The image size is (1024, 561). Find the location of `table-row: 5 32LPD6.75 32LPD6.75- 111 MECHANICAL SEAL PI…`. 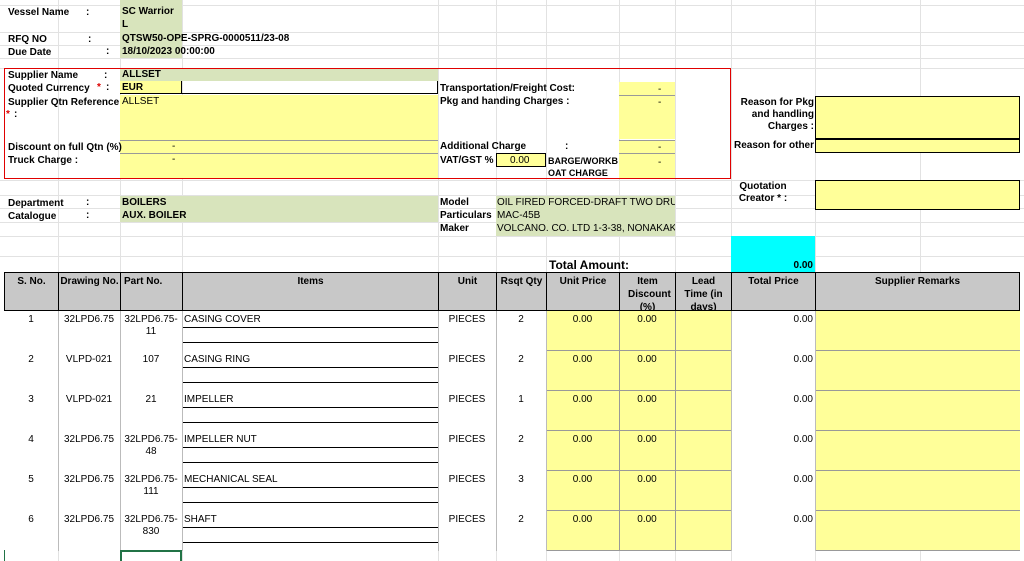

table-row: 5 32LPD6.75 32LPD6.75- 111 MECHANICAL SEAL PI… is located at coordinates (512, 491).